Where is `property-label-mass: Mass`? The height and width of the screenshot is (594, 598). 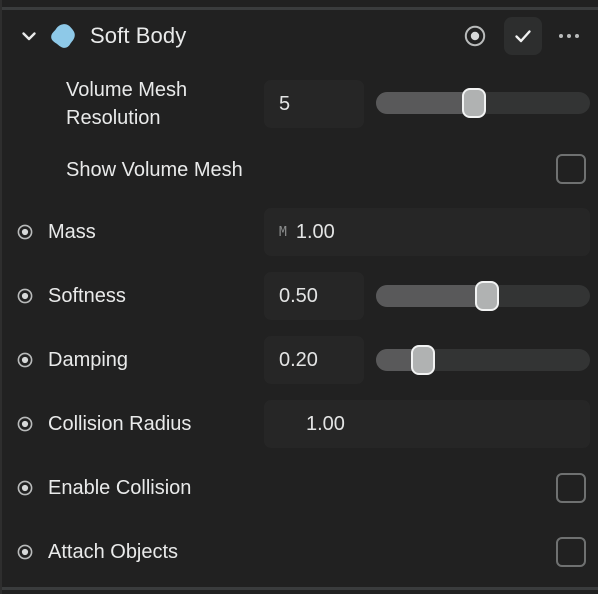
property-label-mass: Mass is located at coordinates (72, 232).